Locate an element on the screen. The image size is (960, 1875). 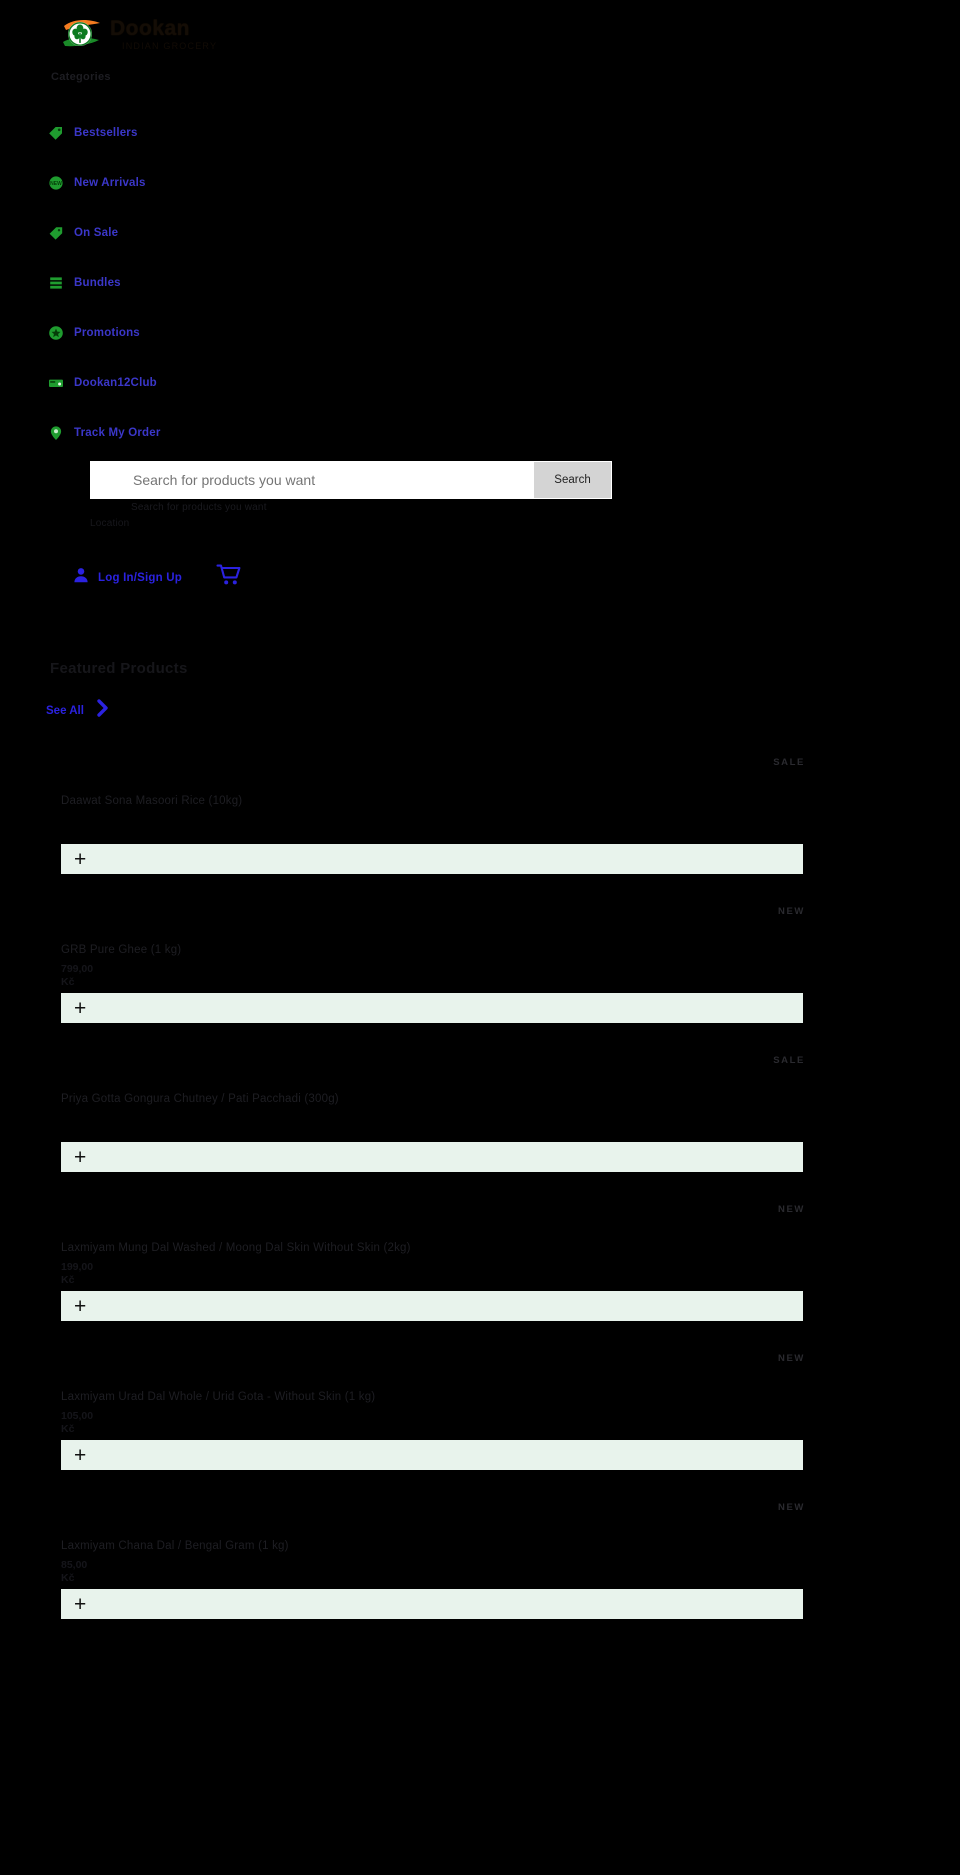
product-title: GRB Pure Ghee (1 kg) is located at coordinates (121, 950).